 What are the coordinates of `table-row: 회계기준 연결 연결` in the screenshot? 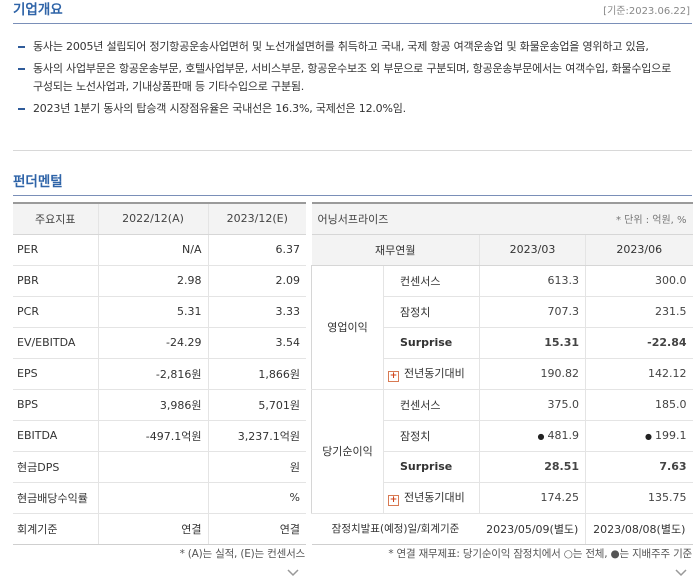 It's located at (159, 529).